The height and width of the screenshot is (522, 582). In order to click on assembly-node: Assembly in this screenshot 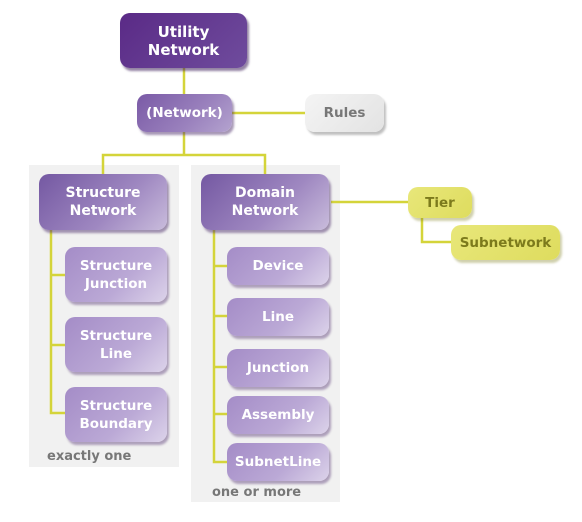, I will do `click(278, 415)`.